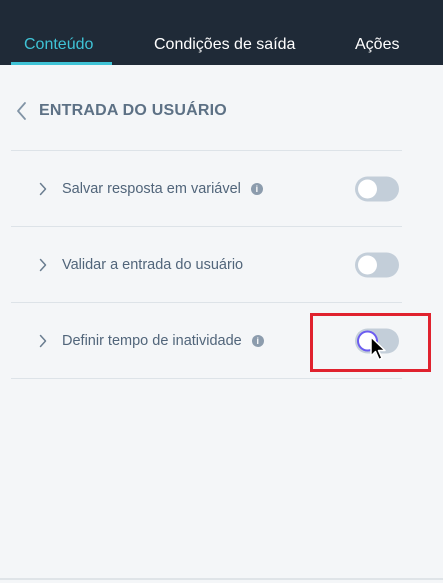 The width and height of the screenshot is (443, 583). I want to click on list-item-salvar-resposta: Salvar resposta em variável i, so click(206, 188).